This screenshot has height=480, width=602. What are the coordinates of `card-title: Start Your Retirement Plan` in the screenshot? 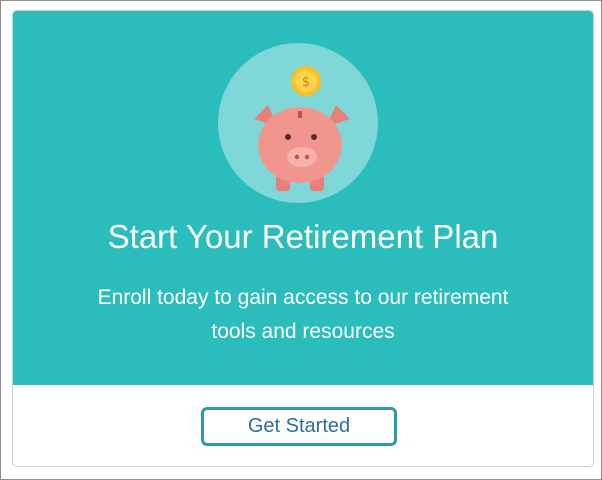 It's located at (303, 236).